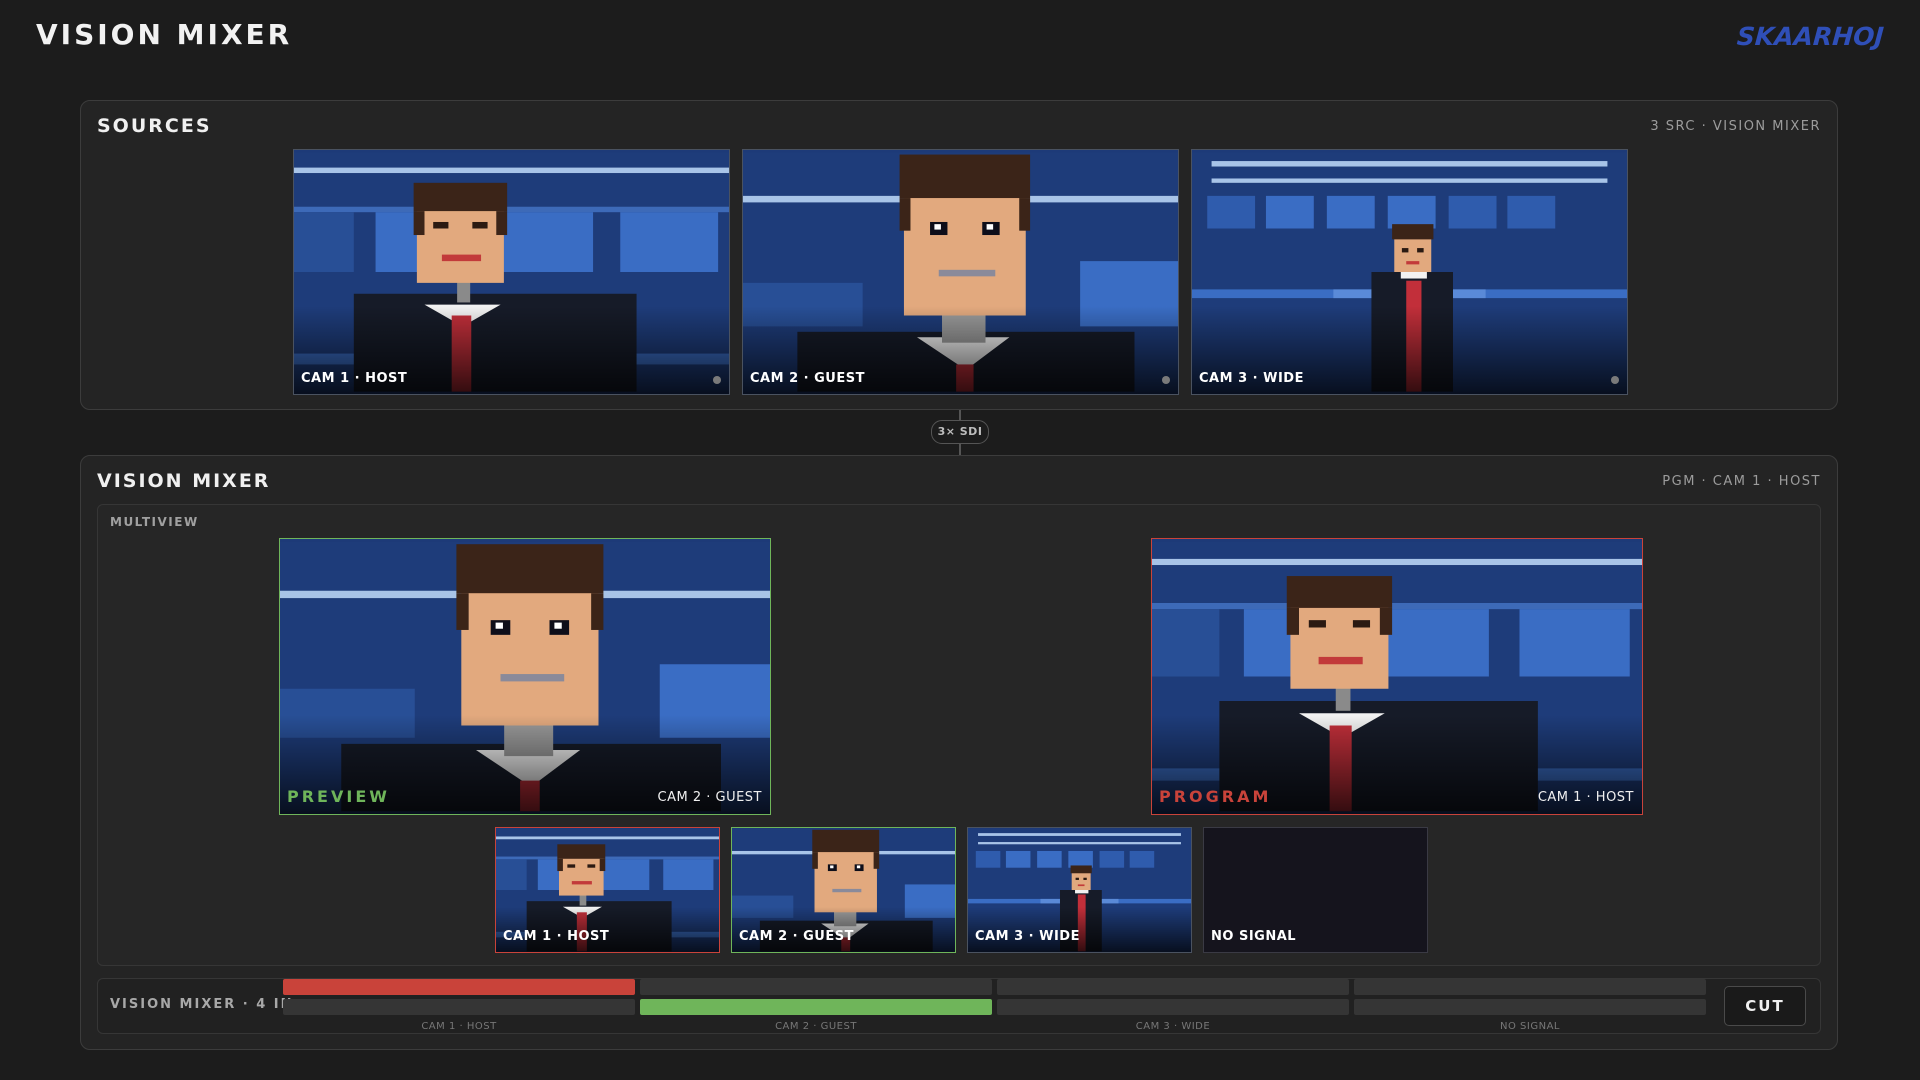 The height and width of the screenshot is (1080, 1920). I want to click on bus-input-label-2: CAM 2 · GUEST, so click(816, 1026).